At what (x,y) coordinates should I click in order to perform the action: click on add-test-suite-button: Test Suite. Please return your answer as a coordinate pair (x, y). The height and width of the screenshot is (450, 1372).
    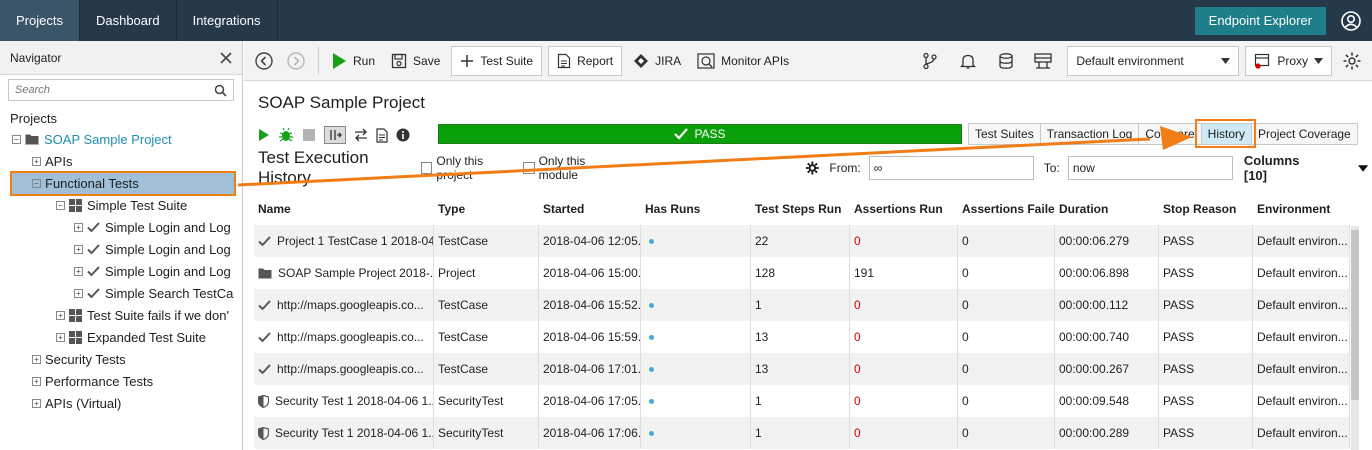
    Looking at the image, I should click on (497, 60).